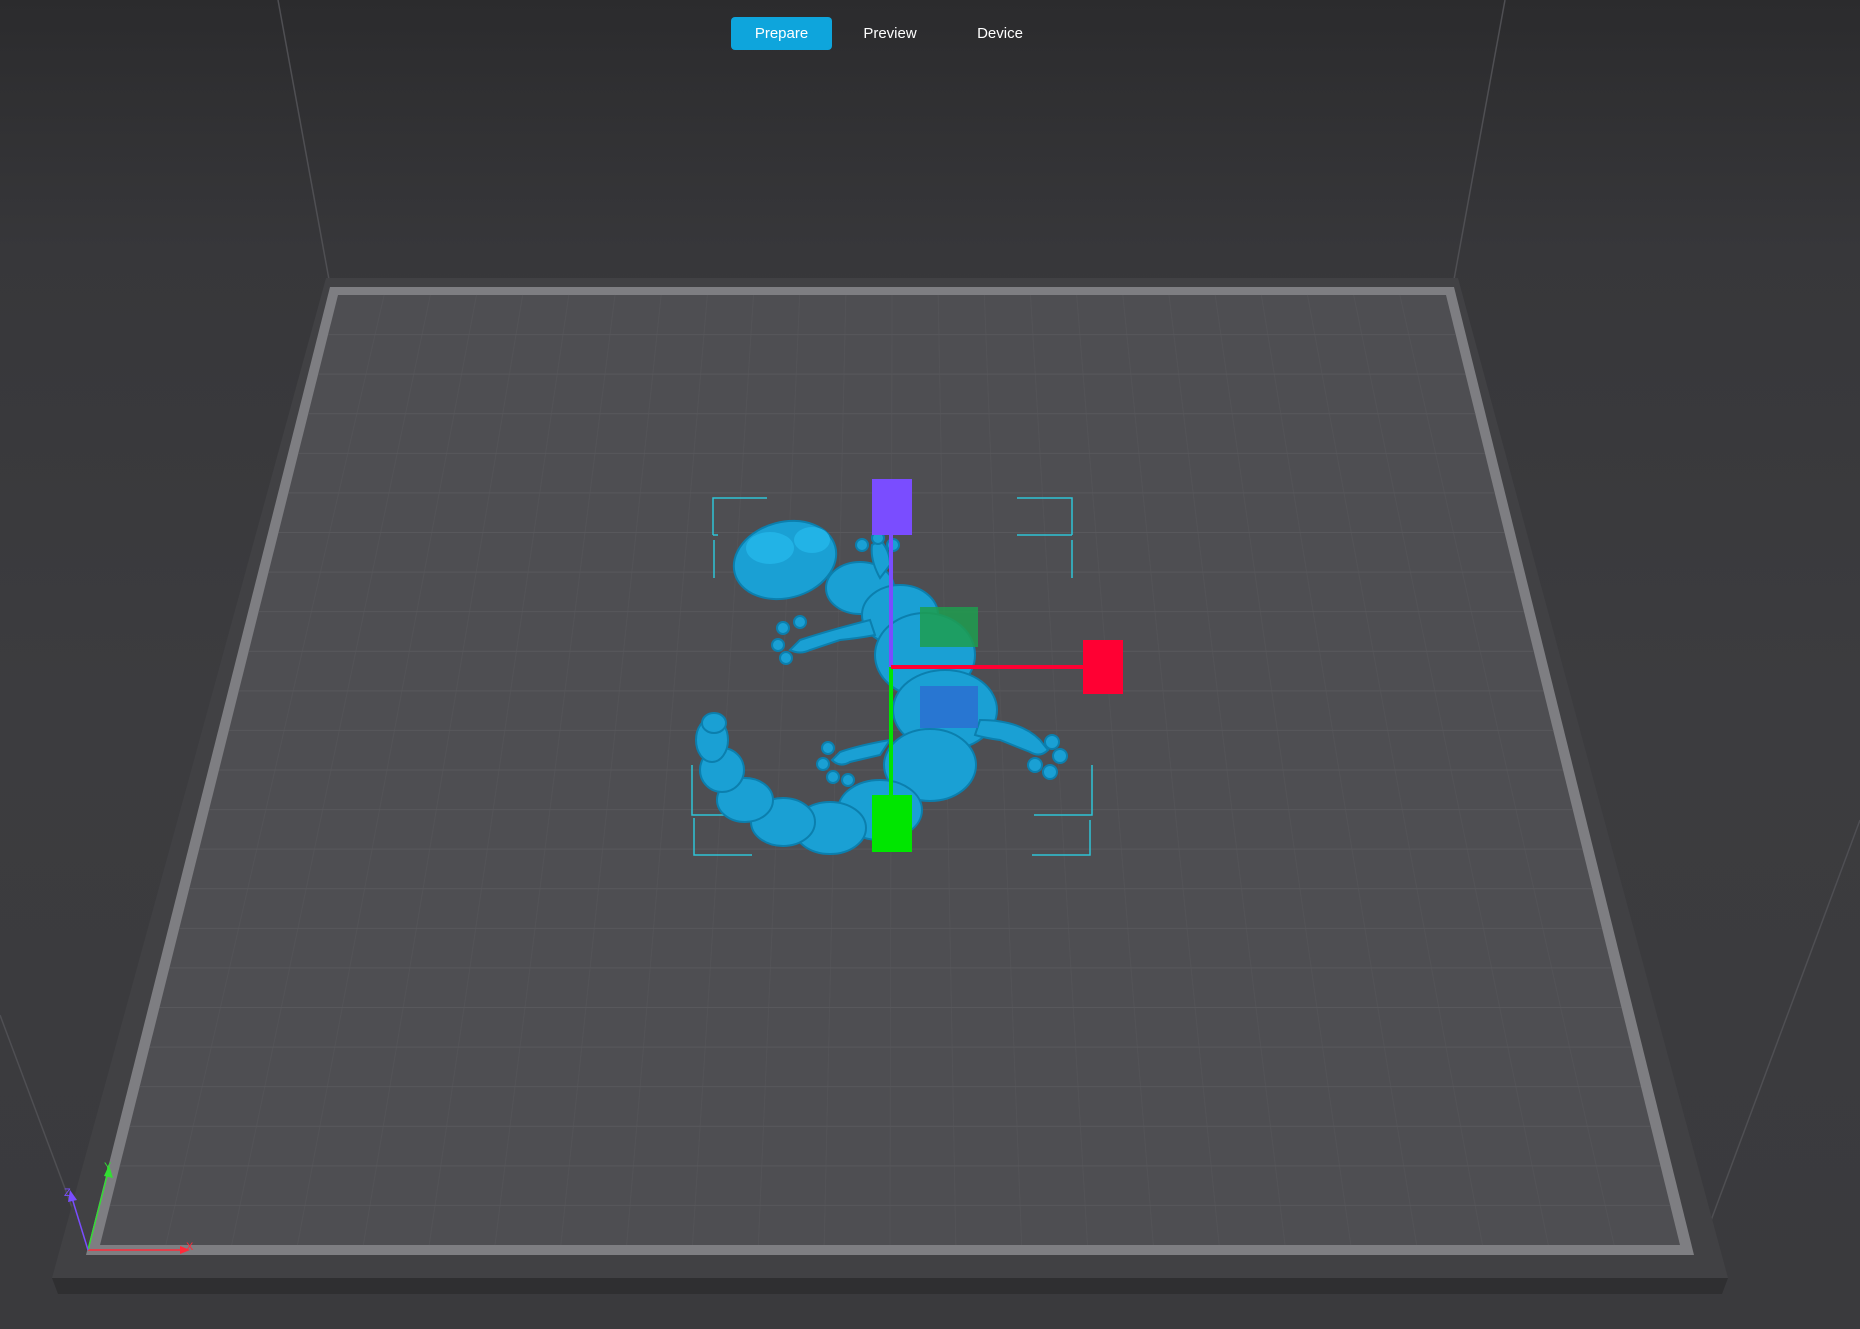 The image size is (1860, 1329). What do you see at coordinates (892, 823) in the screenshot?
I see `gizmo-y-handle` at bounding box center [892, 823].